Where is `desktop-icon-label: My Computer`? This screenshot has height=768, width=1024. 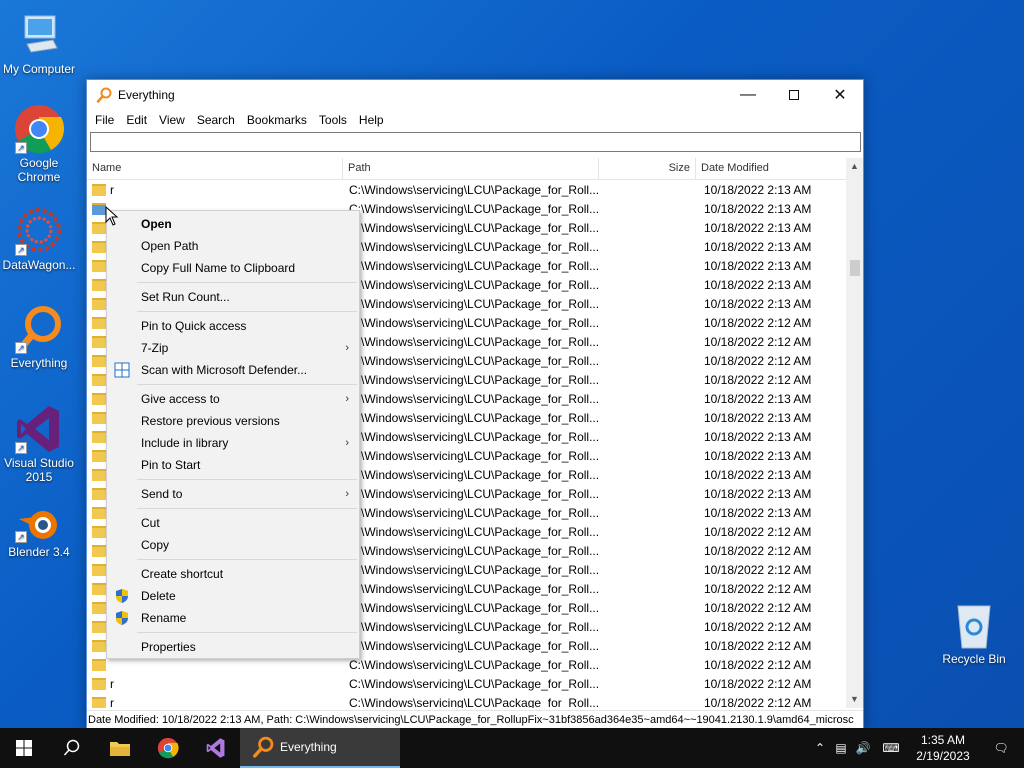
desktop-icon-label: My Computer is located at coordinates (39, 69).